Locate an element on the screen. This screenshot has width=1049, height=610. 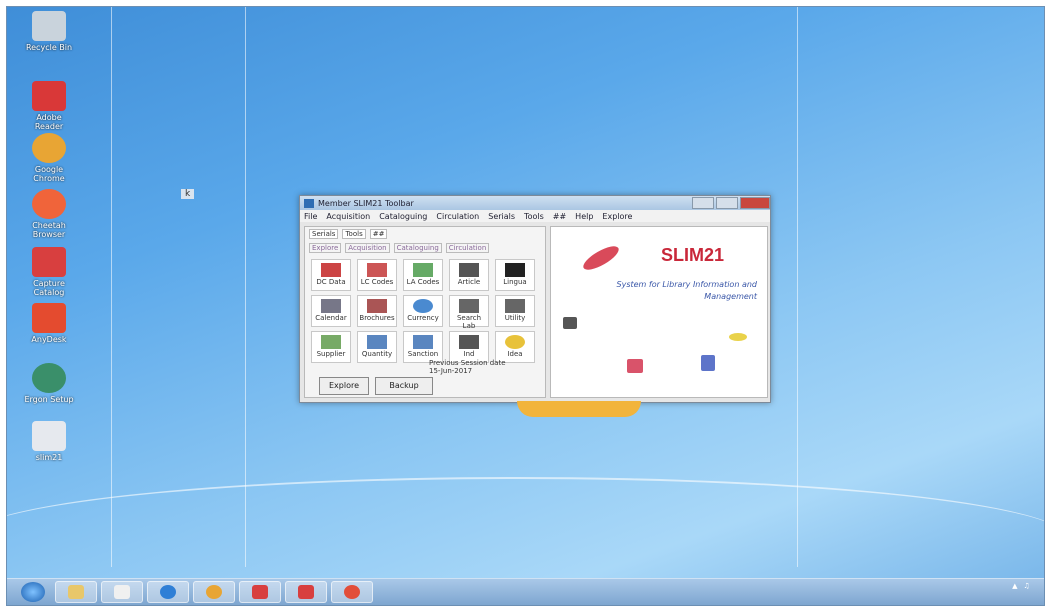
desktop-icon-cheetah: Cheetah Browser is located at coordinates (49, 214).